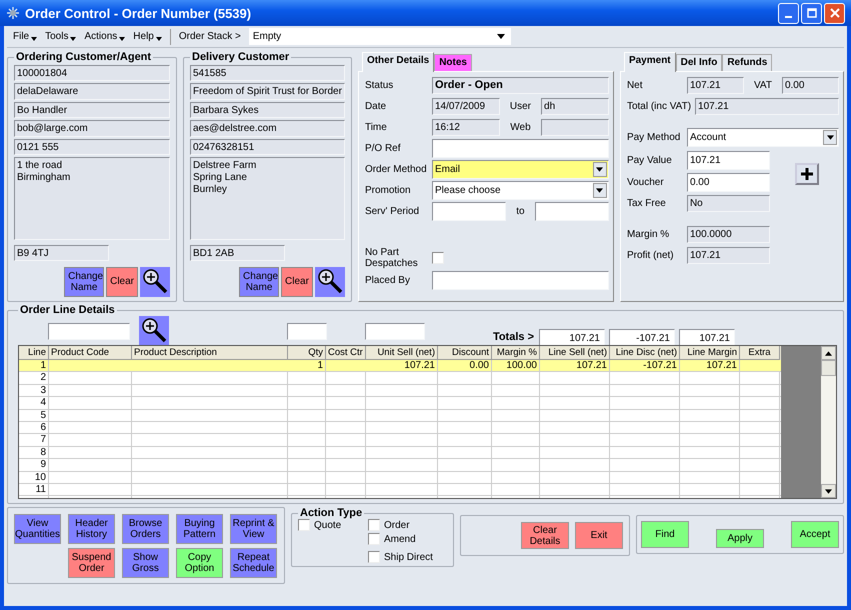  I want to click on action-button: Buying Pattern, so click(199, 529).